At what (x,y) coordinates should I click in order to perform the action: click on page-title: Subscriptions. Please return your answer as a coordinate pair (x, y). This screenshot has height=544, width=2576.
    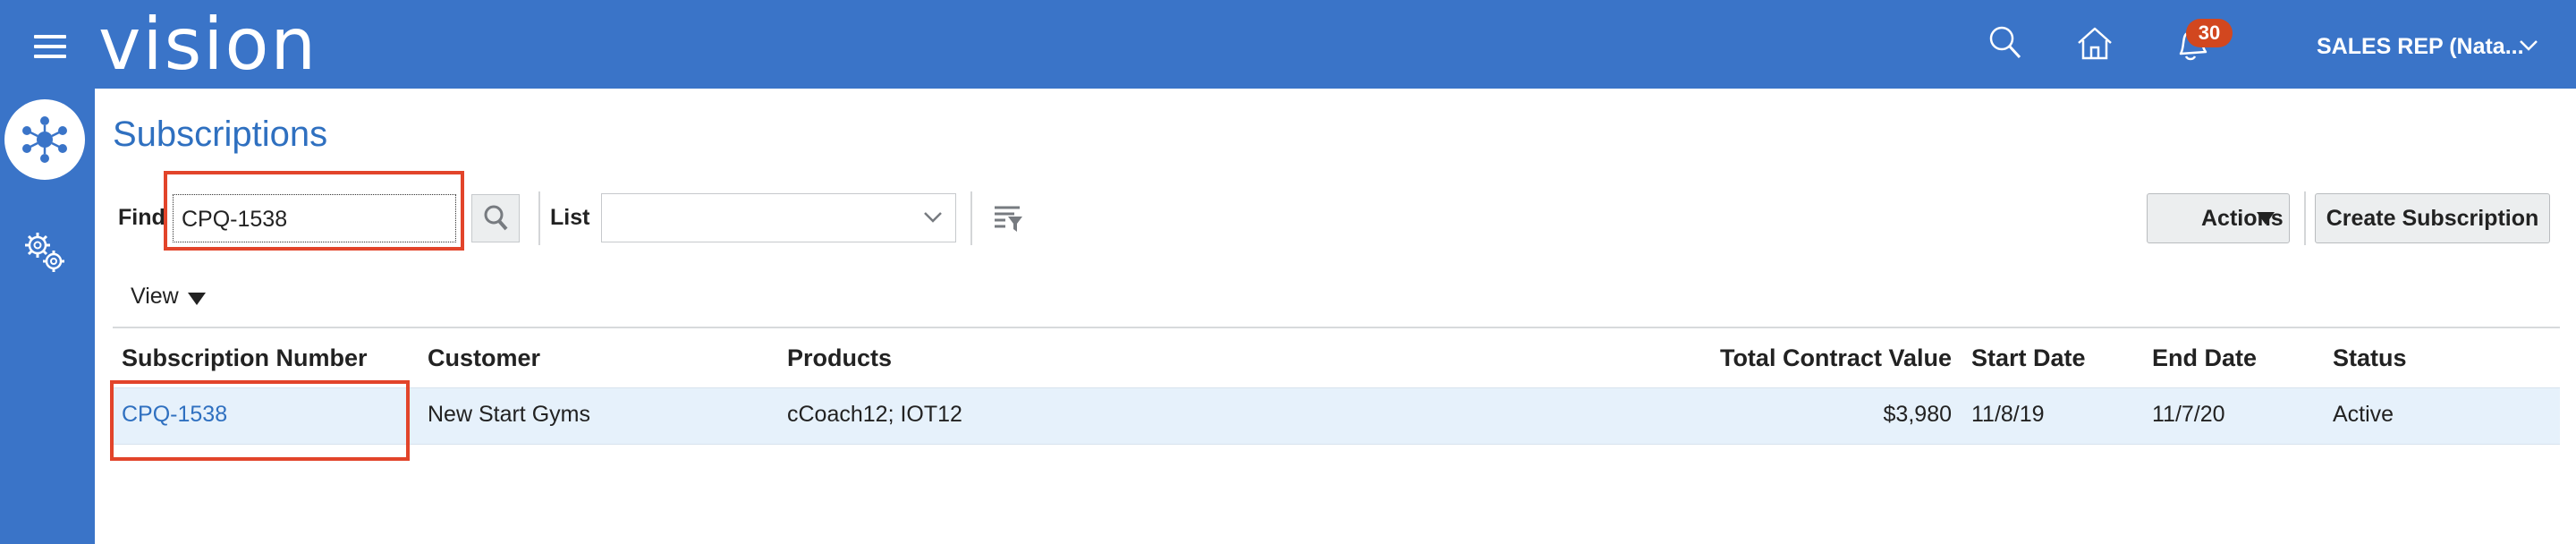
    Looking at the image, I should click on (220, 134).